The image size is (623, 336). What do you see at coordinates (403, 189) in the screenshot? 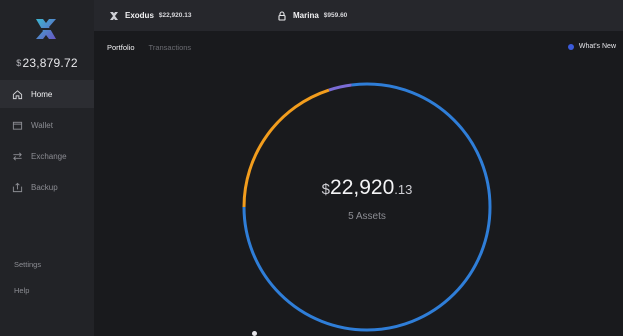
I see `portfolio-value-dec: .13` at bounding box center [403, 189].